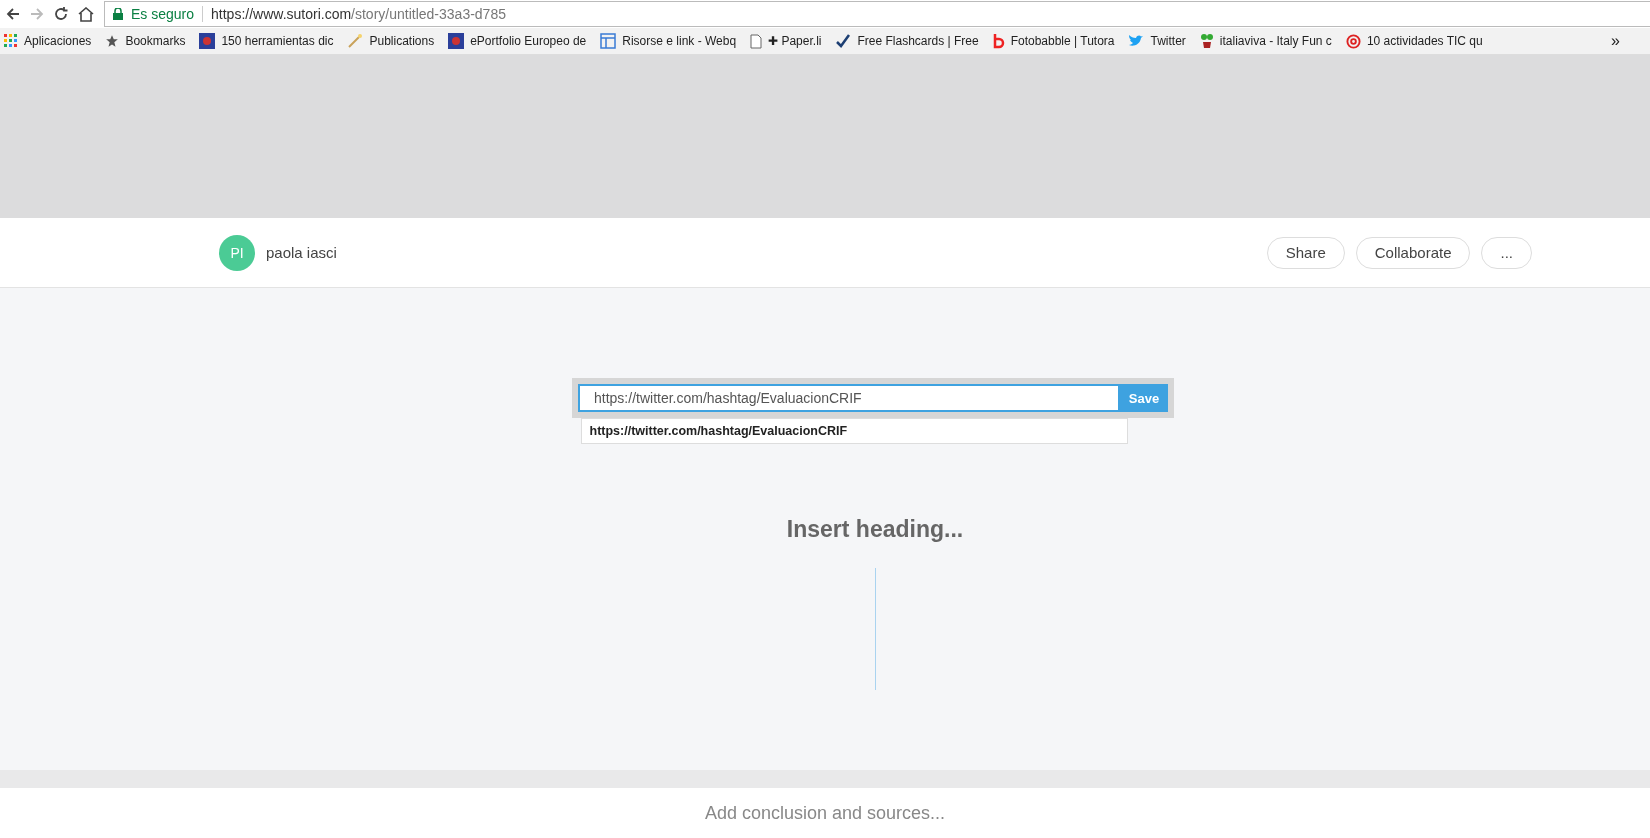 The height and width of the screenshot is (838, 1650). I want to click on star-icon, so click(112, 41).